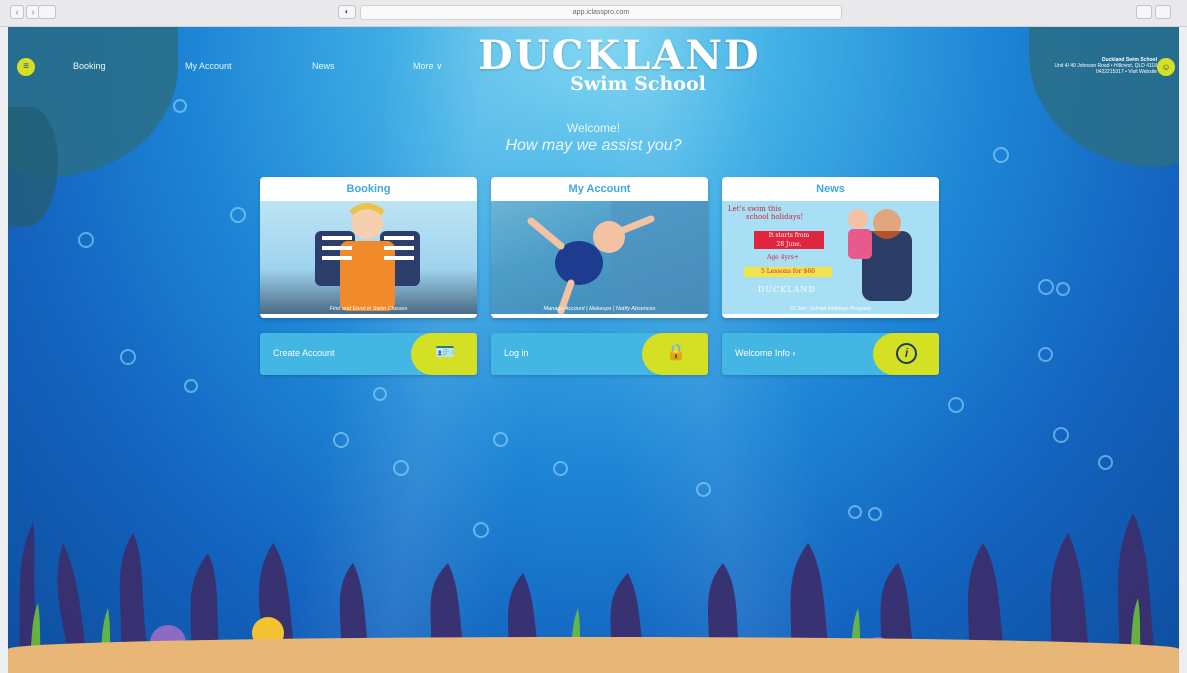 The width and height of the screenshot is (1187, 673). I want to click on address-bar: app.iclasspro.com, so click(601, 12).